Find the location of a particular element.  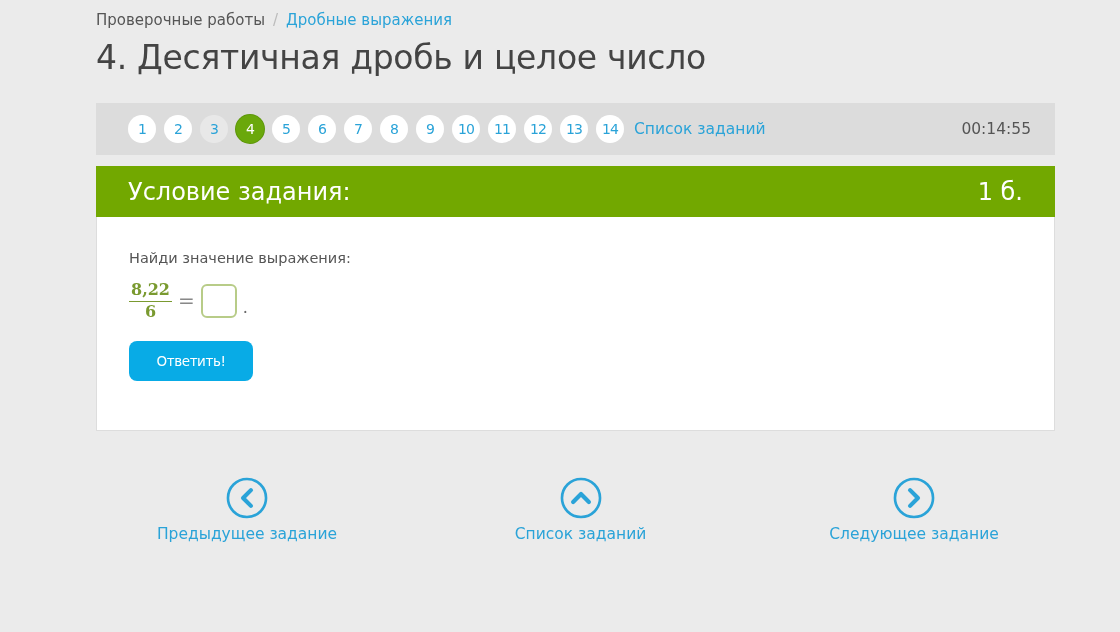

task-number-button: 6 is located at coordinates (322, 129).